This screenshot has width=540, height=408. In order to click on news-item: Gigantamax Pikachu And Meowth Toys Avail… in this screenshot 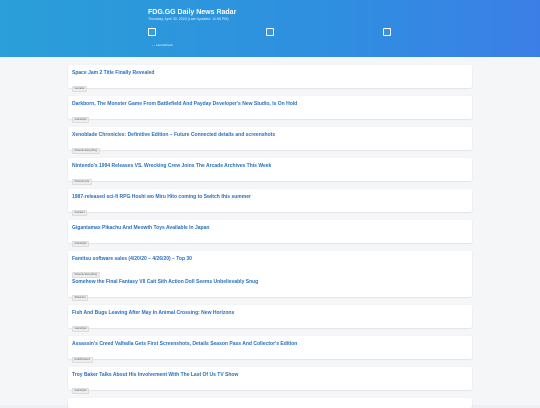, I will do `click(270, 237)`.